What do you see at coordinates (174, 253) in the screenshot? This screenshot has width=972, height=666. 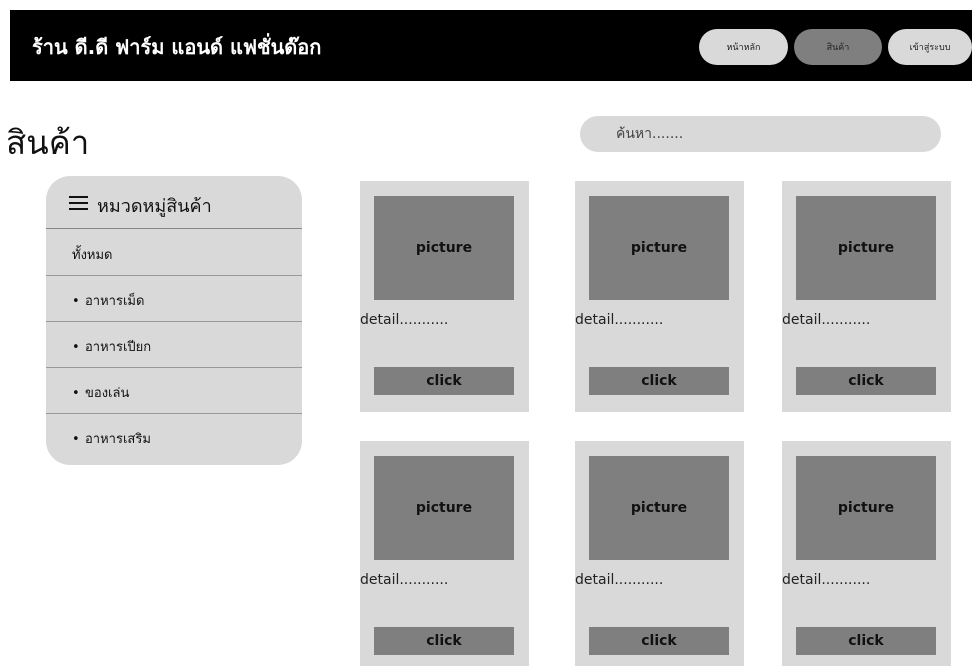 I see `sidebar-item-all: ทั้งหมด` at bounding box center [174, 253].